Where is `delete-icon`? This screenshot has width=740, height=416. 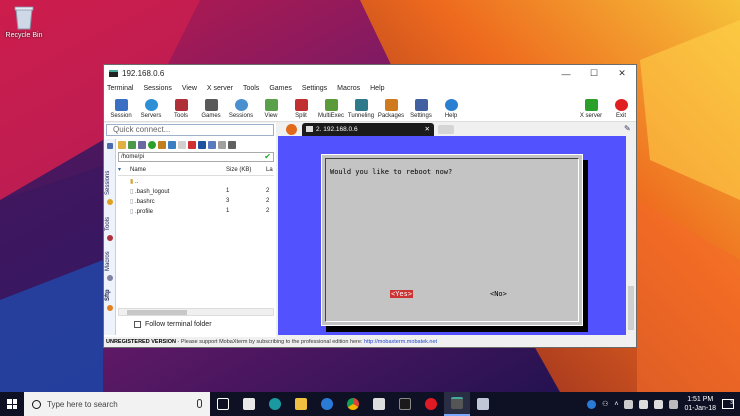 delete-icon is located at coordinates (192, 145).